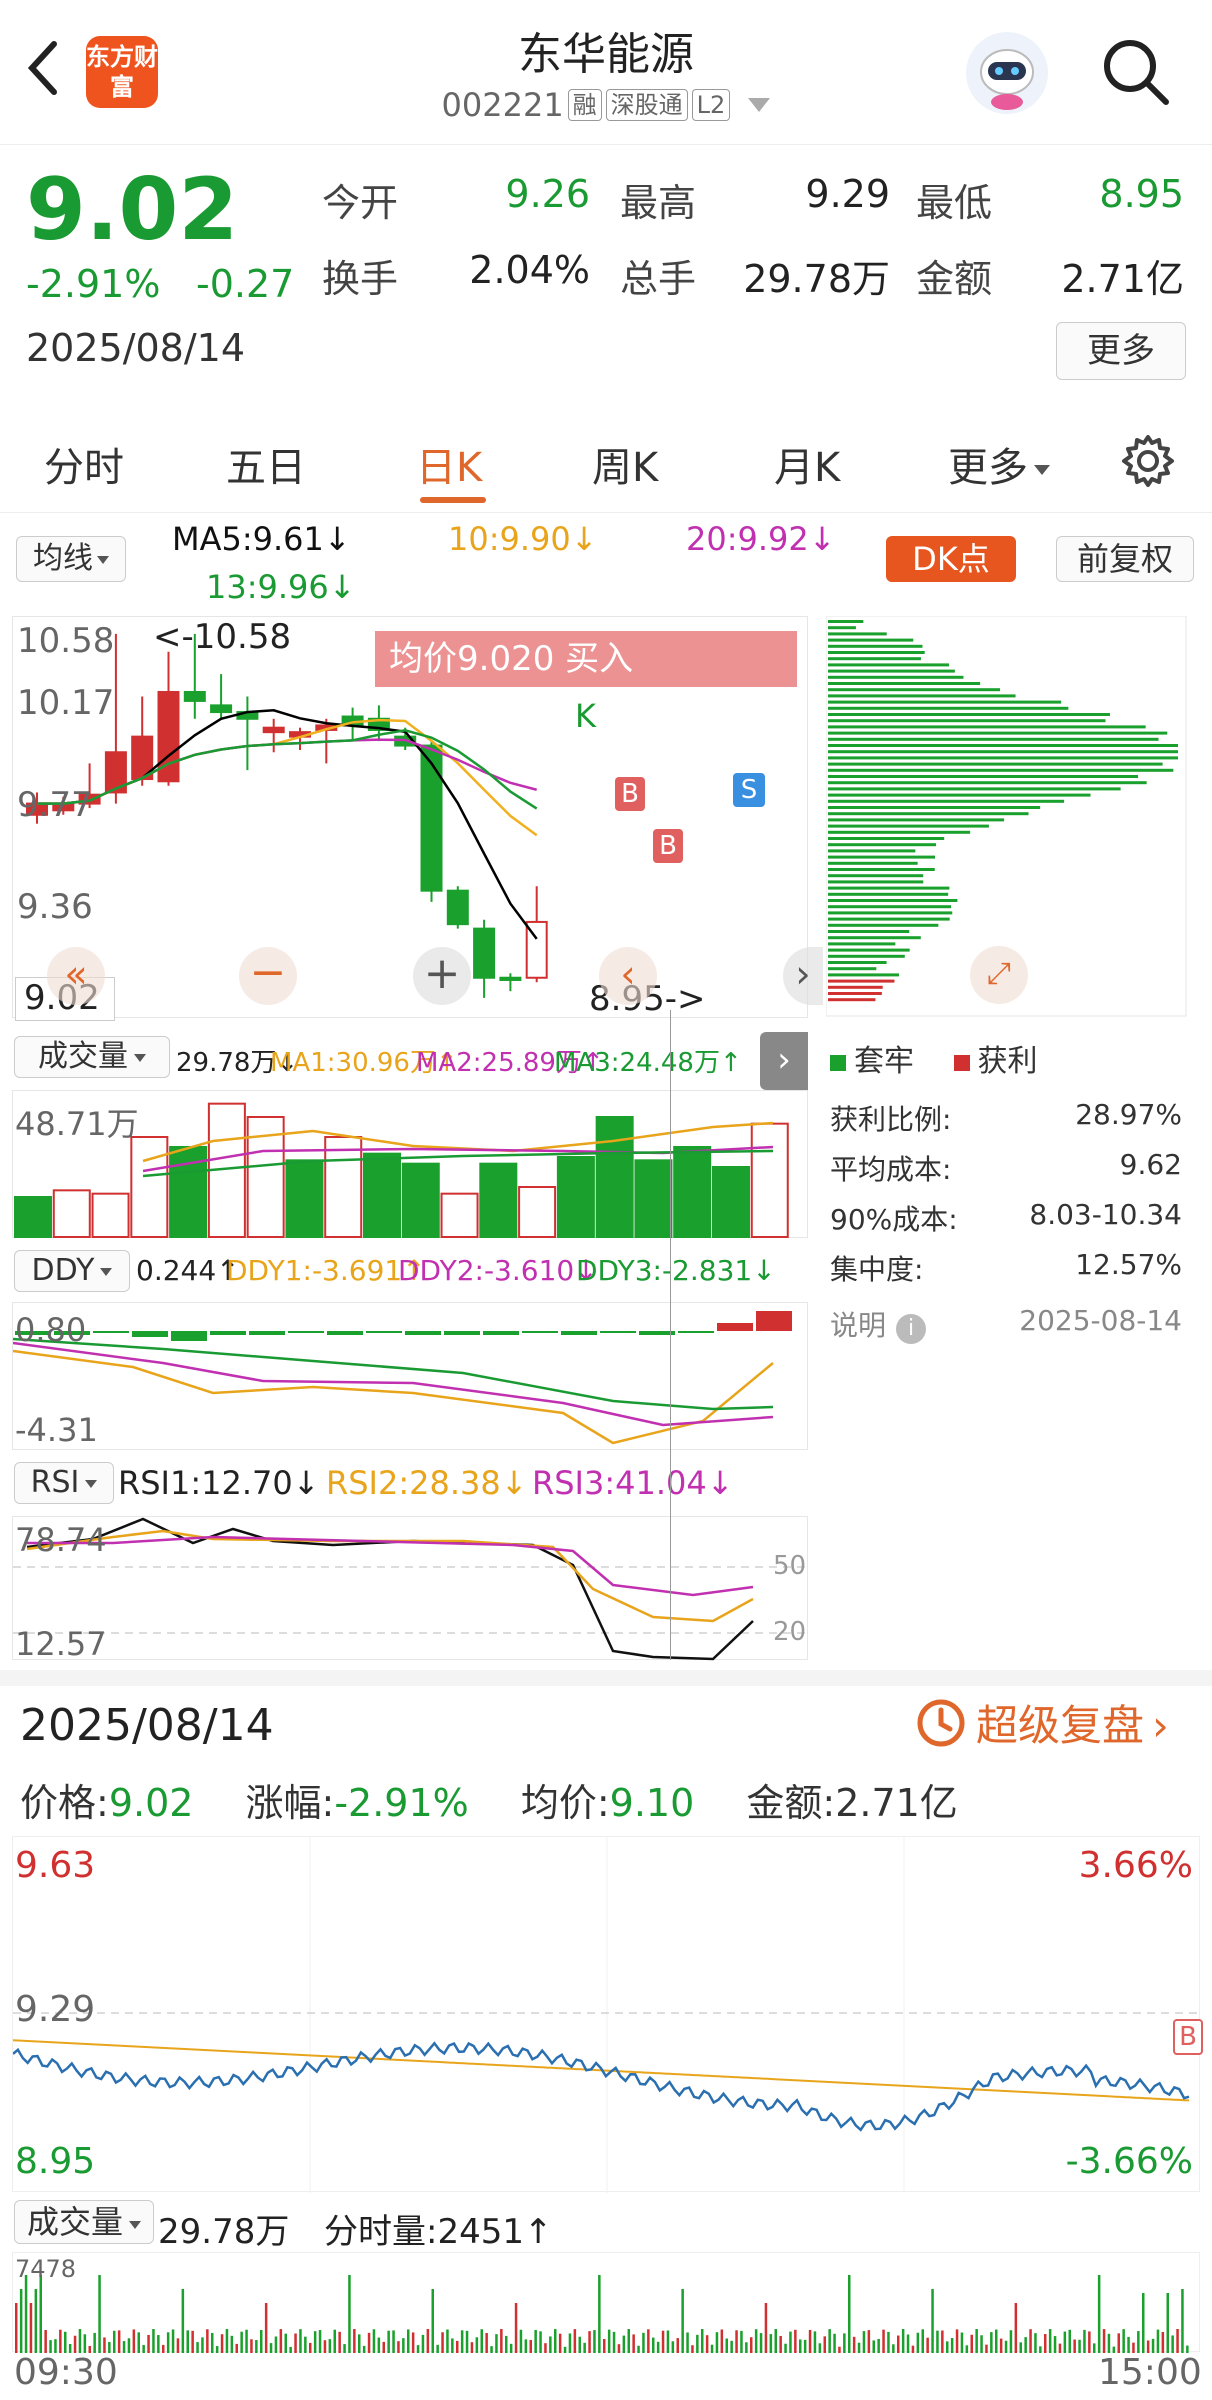 The image size is (1212, 2400). Describe the element at coordinates (628, 976) in the screenshot. I see `prev-button: ‹` at that location.